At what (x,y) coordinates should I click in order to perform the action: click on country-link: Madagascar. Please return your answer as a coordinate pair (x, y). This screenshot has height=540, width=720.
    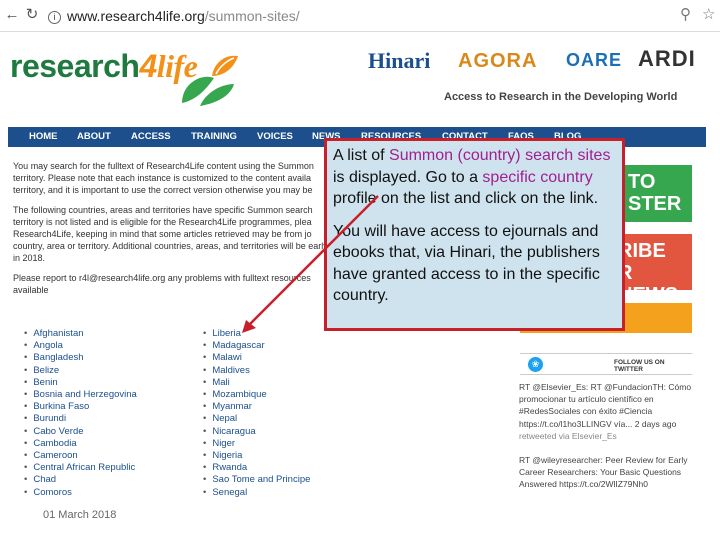
    Looking at the image, I should click on (256, 346).